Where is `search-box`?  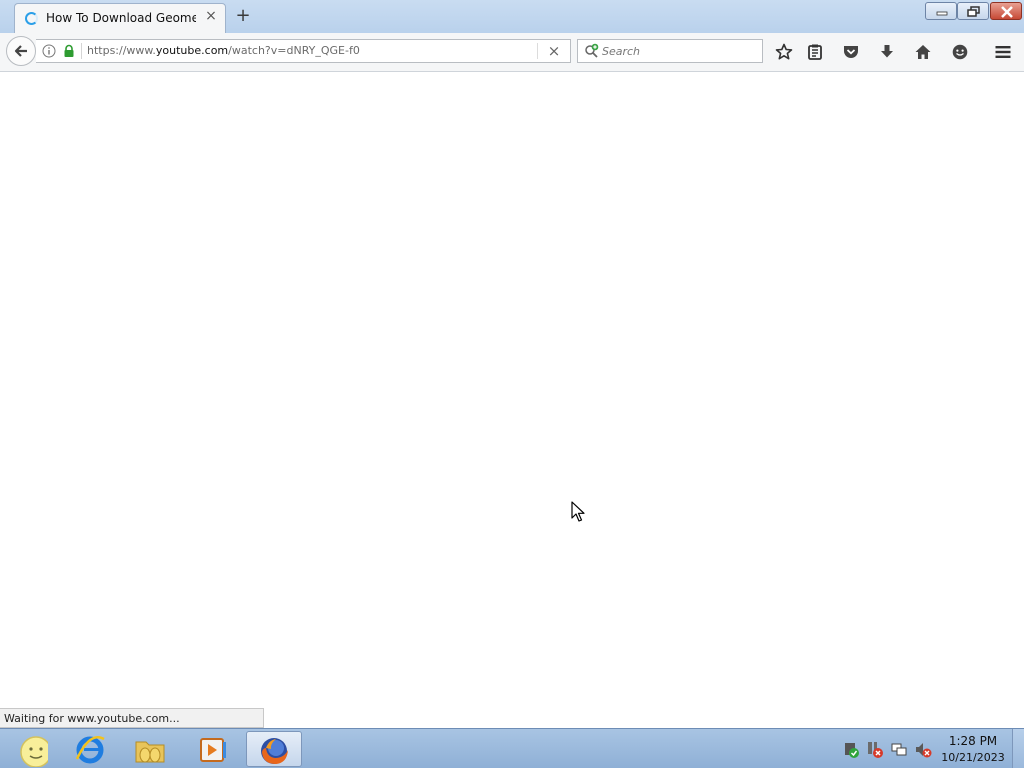
search-box is located at coordinates (670, 51).